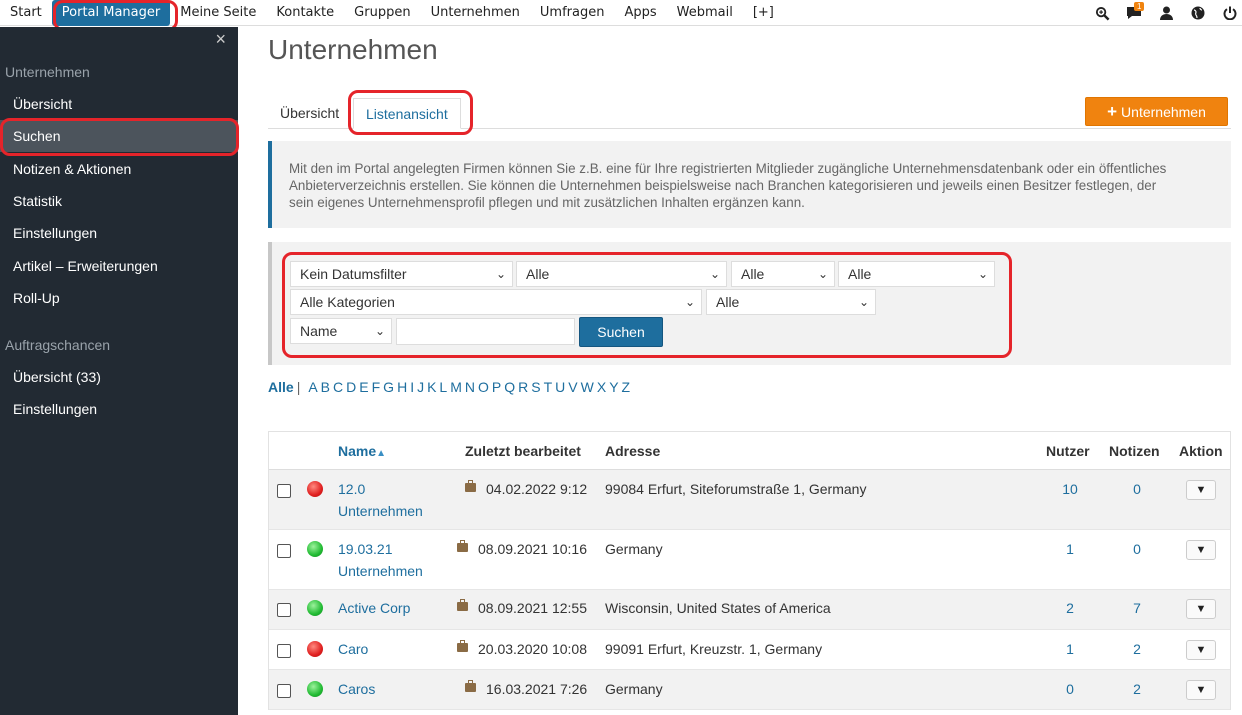 The height and width of the screenshot is (715, 1242). I want to click on sidebar-item-roll-up: Roll-Up, so click(119, 298).